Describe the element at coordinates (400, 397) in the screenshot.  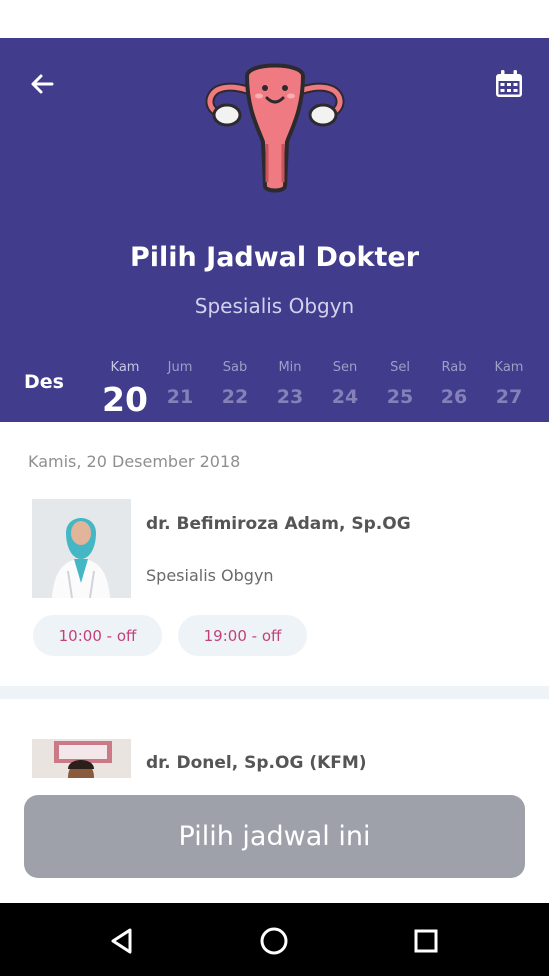
I see `date-number: 25` at that location.